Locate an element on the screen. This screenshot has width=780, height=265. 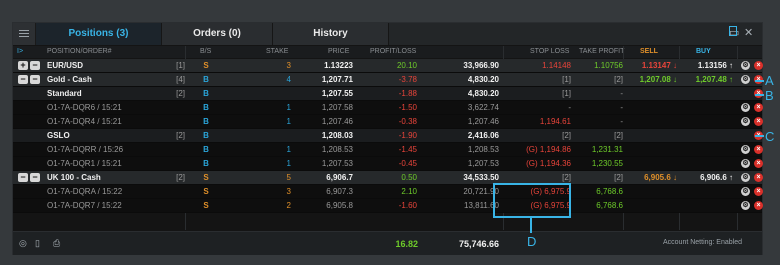
profit-loss-value: -1.60 is located at coordinates (407, 205).